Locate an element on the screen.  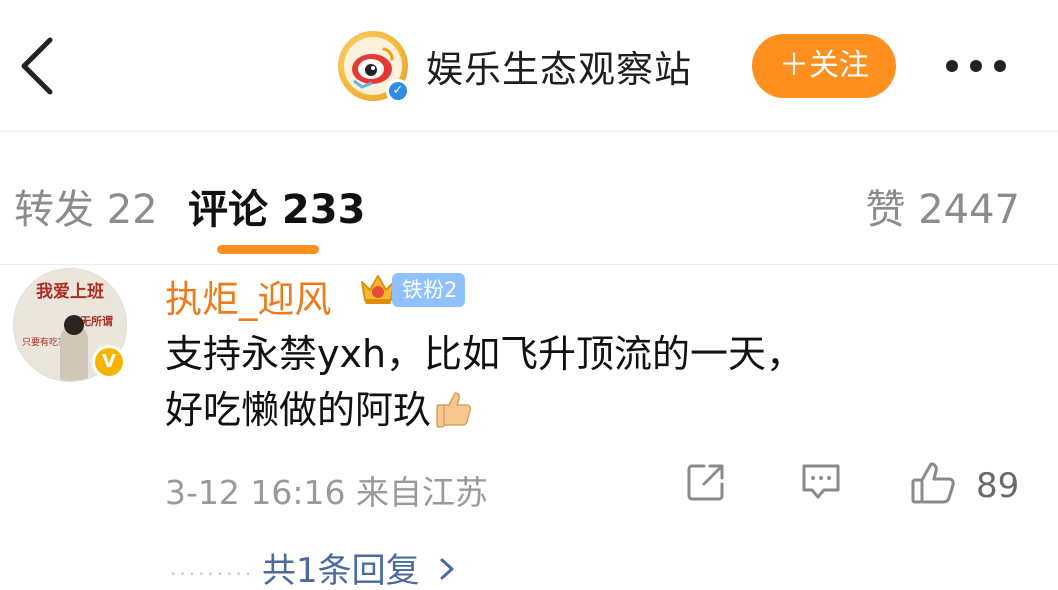
like-thumb-icon is located at coordinates (934, 483).